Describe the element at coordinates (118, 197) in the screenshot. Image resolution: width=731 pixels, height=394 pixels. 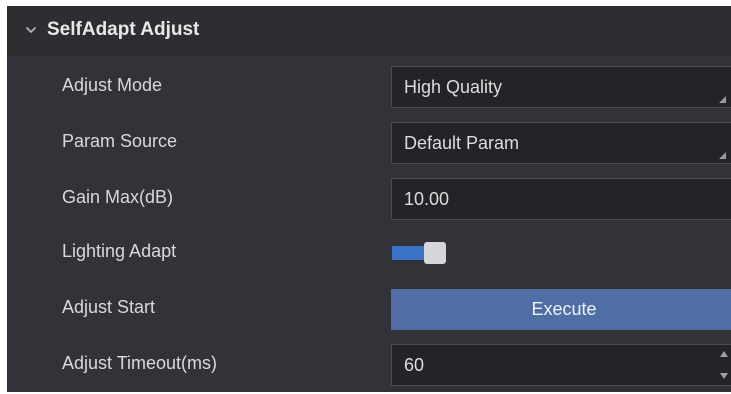
I see `gain-max-label: Gain Max(dB)` at that location.